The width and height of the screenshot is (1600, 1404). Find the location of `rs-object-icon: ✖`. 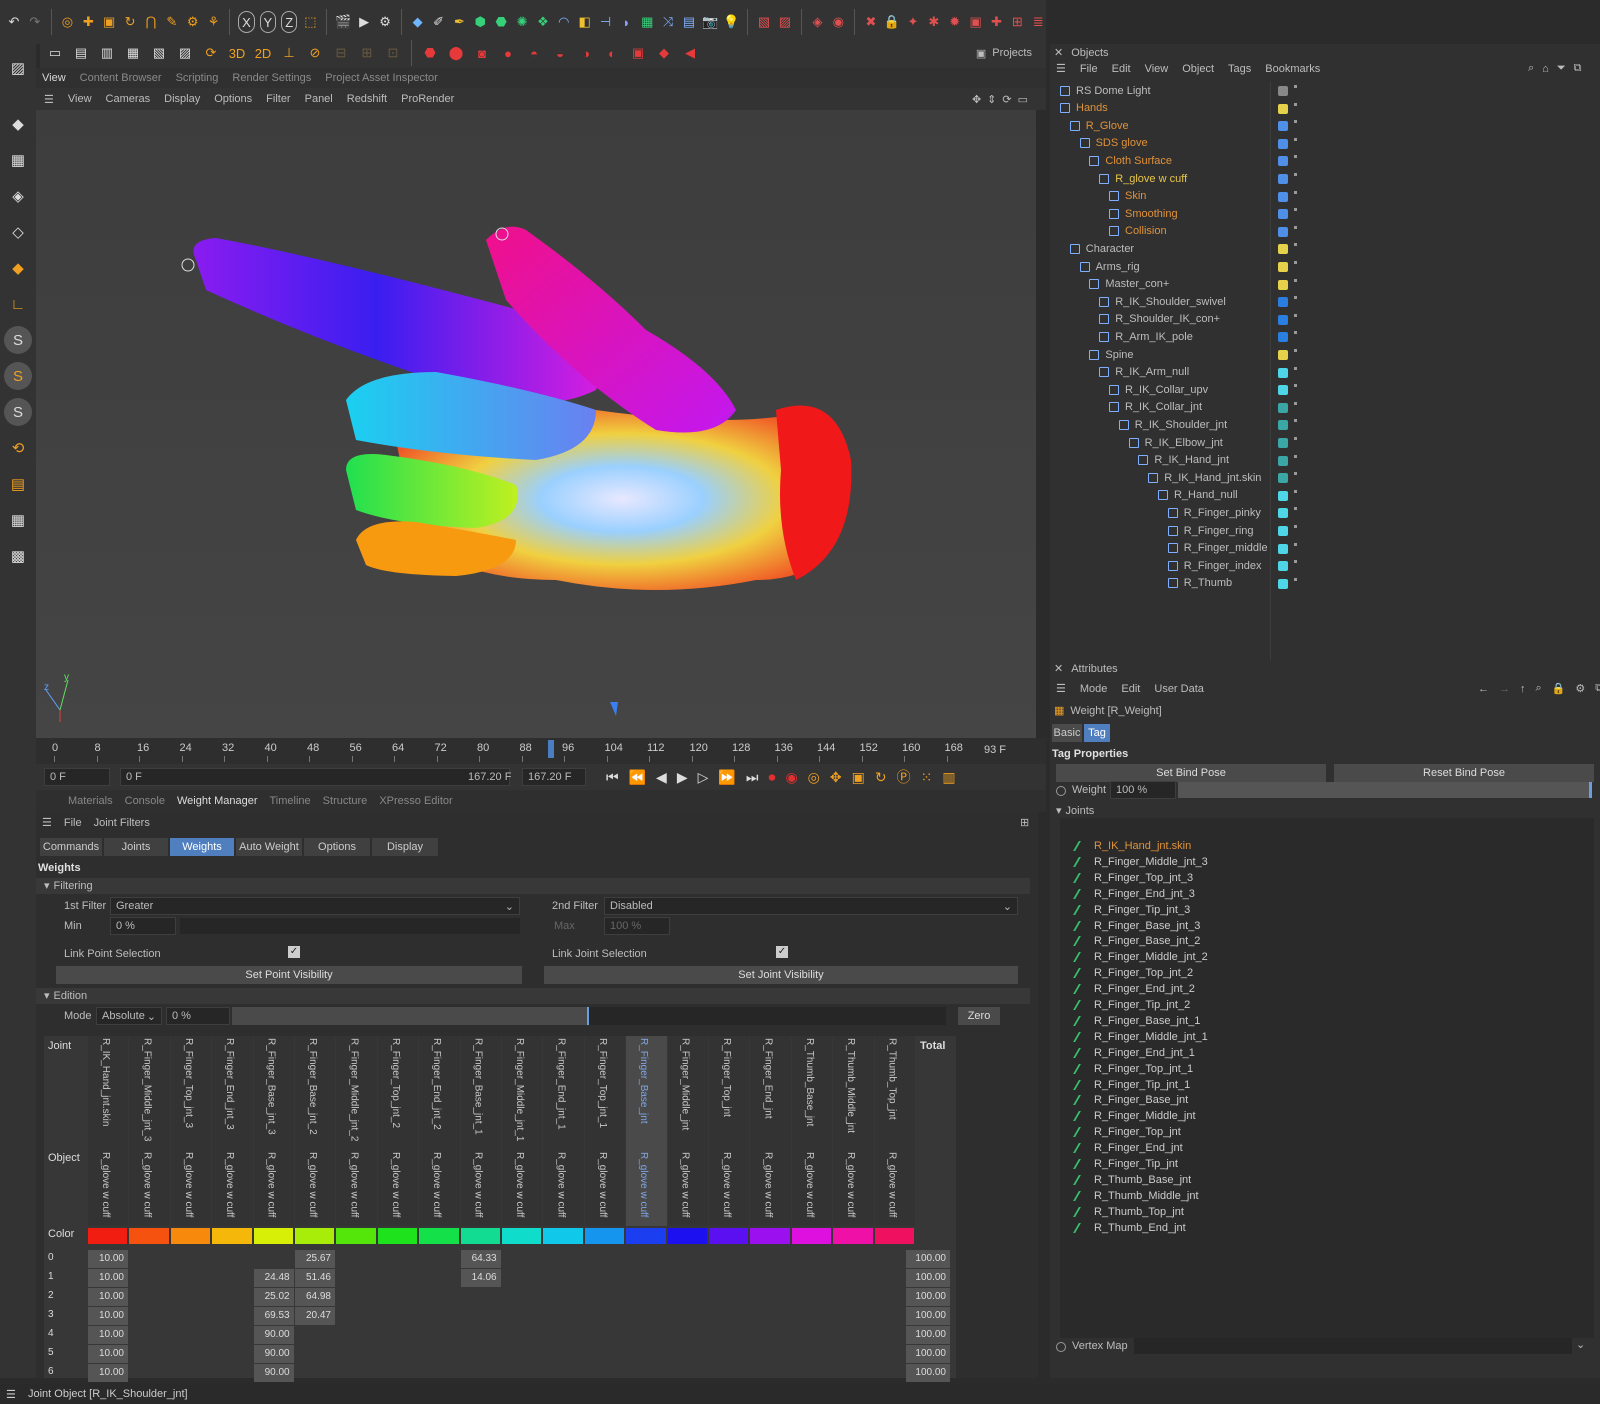

rs-object-icon: ✖ is located at coordinates (871, 22).